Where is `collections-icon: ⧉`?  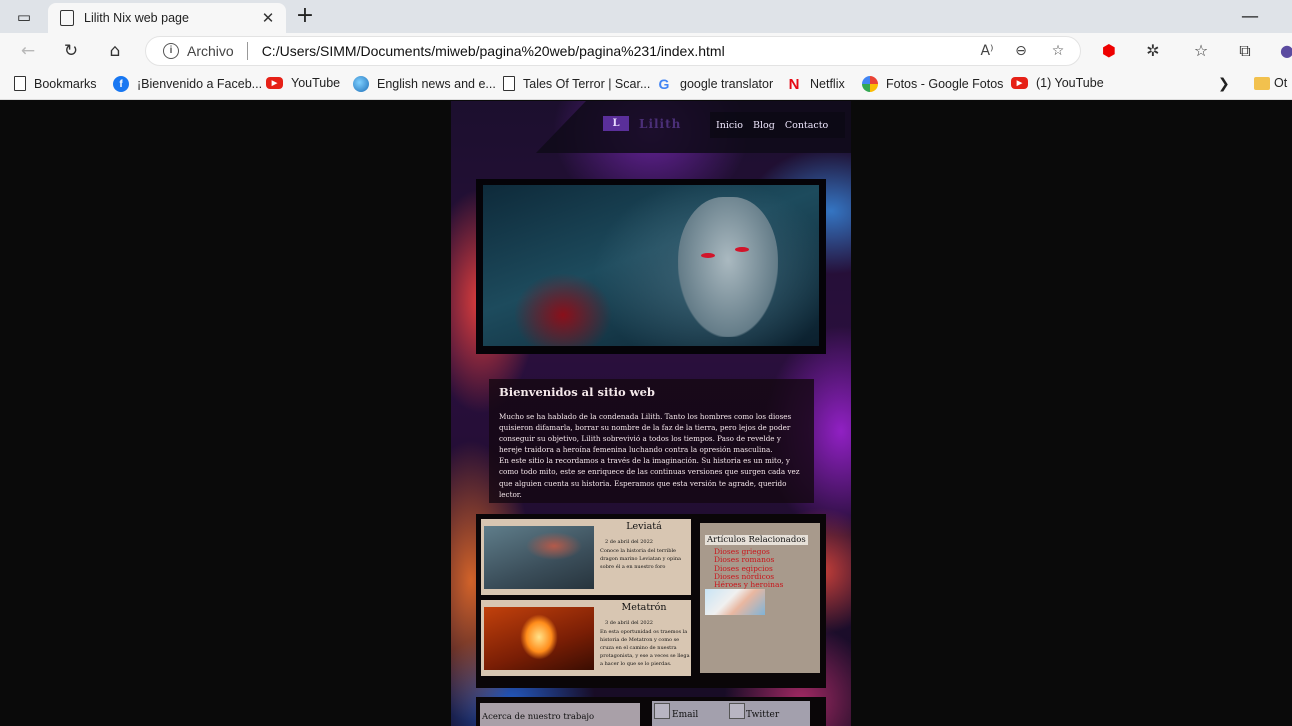 collections-icon: ⧉ is located at coordinates (1245, 52).